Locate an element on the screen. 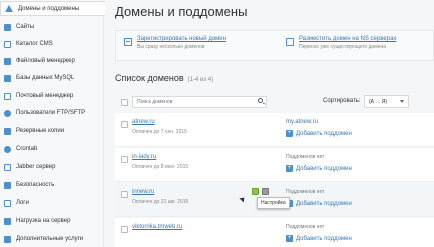 Image resolution: width=434 pixels, height=247 pixels. list-title-text: Список доменов is located at coordinates (149, 78).